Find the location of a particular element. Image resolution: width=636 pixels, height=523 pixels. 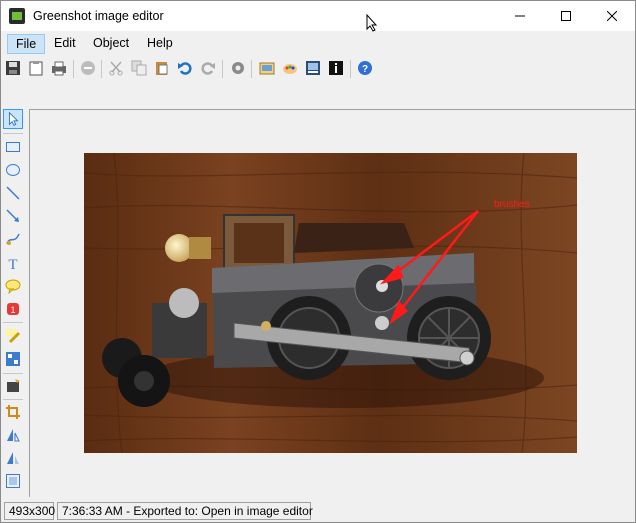

menu-help: Help is located at coordinates (160, 44).